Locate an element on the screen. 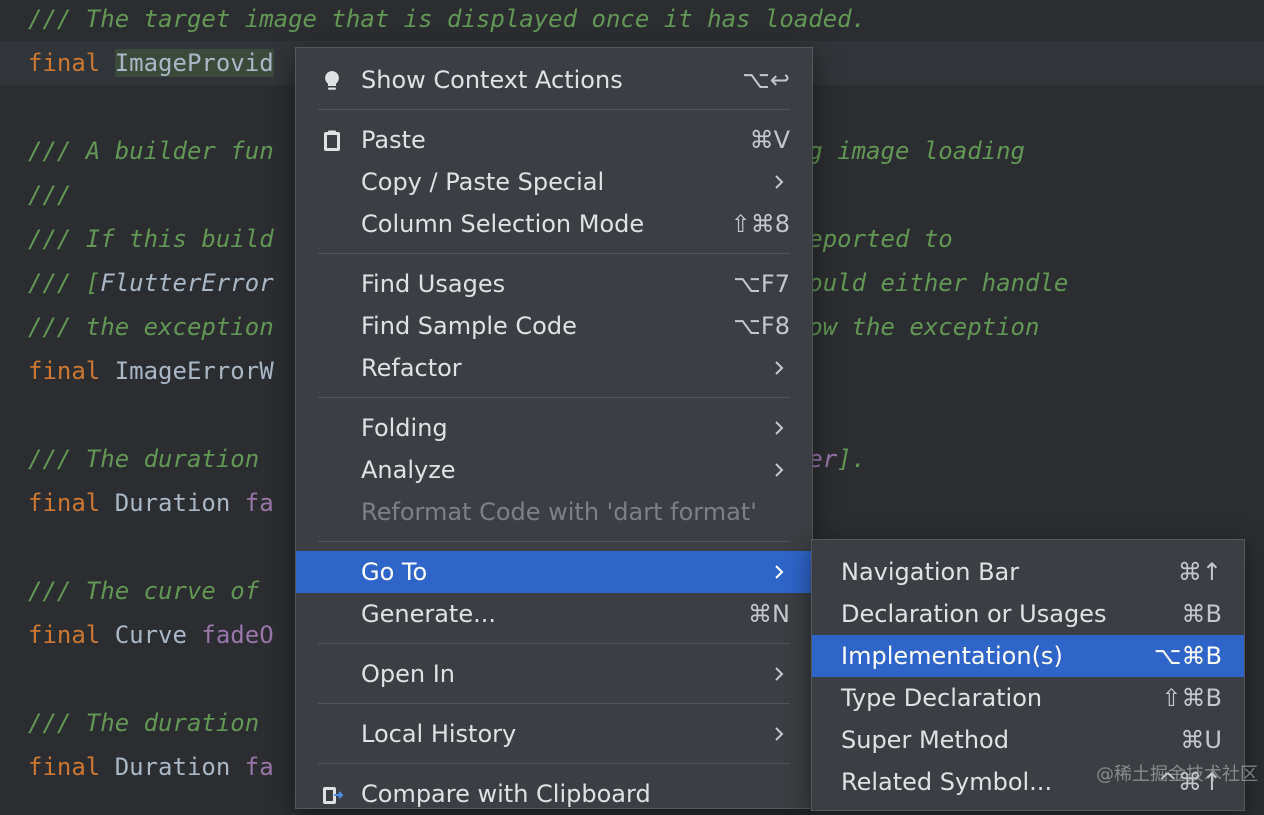 Image resolution: width=1264 pixels, height=815 pixels. submenu-item-declaration-or-usages: Declaration or Usages ⌘B is located at coordinates (1028, 614).